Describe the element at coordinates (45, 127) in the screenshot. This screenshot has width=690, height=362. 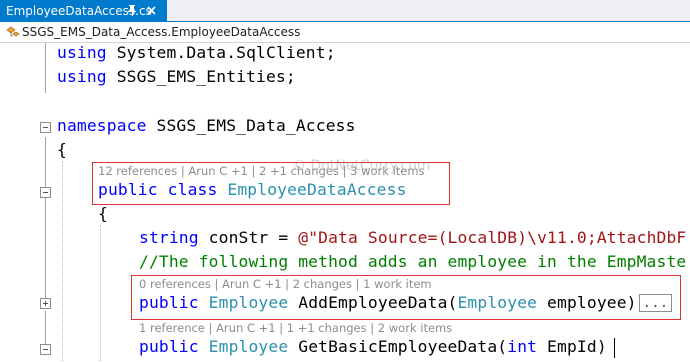
I see `collapse-namespace-icon` at that location.